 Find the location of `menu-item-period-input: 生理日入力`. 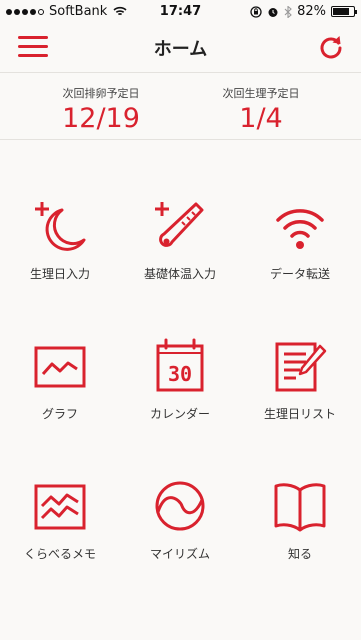

menu-item-period-input: 生理日入力 is located at coordinates (60, 260).